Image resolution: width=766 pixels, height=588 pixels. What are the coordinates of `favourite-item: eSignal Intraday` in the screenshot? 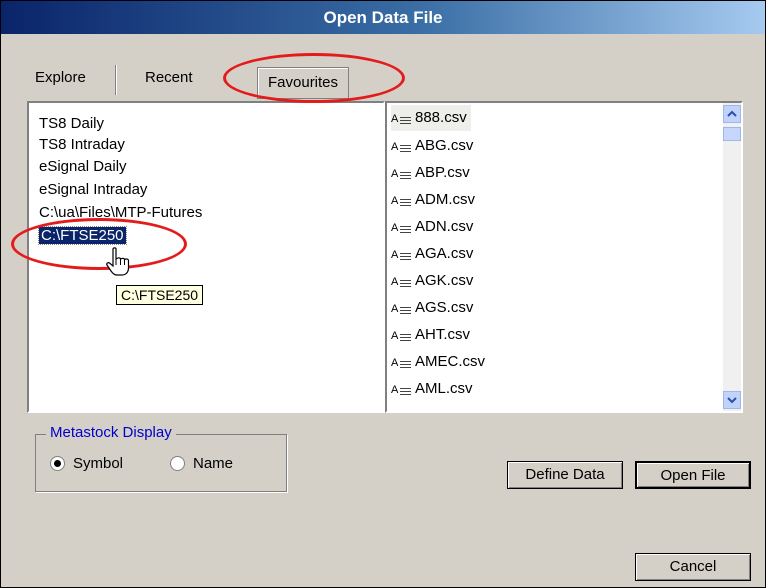 It's located at (93, 190).